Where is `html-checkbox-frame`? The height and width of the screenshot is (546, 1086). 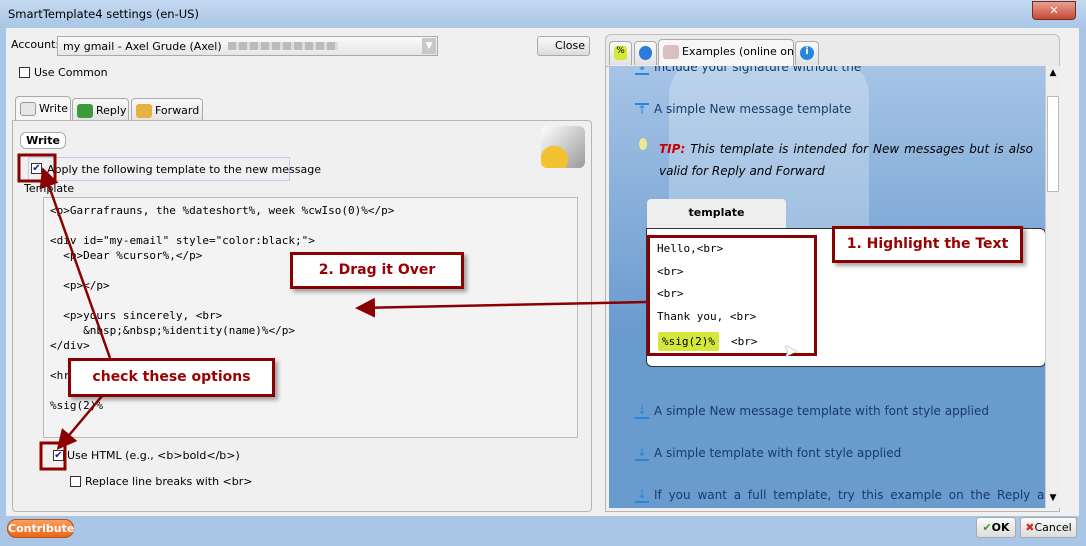 html-checkbox-frame is located at coordinates (53, 456).